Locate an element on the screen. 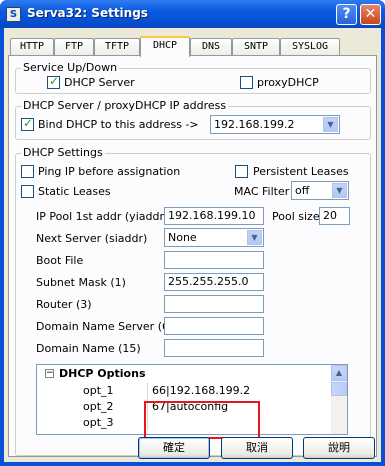  tab-ftp: FTP is located at coordinates (74, 47).